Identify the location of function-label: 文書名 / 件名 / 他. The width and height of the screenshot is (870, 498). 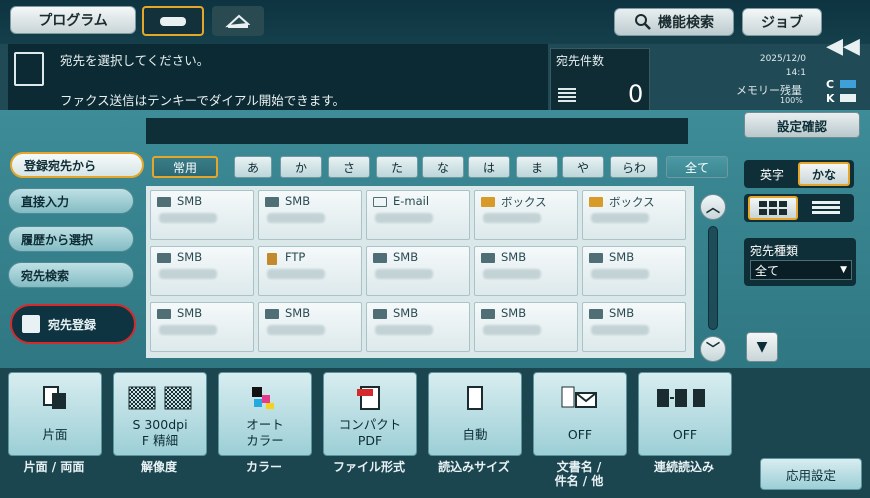
(579, 474).